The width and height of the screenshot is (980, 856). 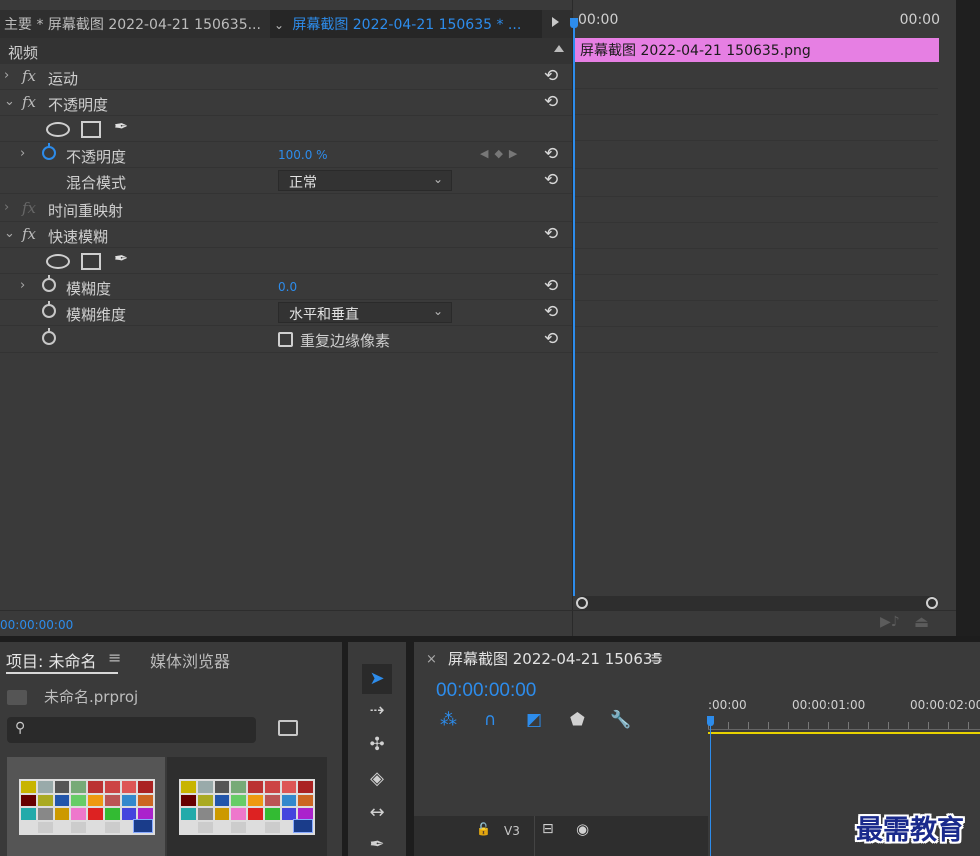 I want to click on blur-dimensions-dropdown: 水平和垂直 ⌄, so click(x=365, y=312).